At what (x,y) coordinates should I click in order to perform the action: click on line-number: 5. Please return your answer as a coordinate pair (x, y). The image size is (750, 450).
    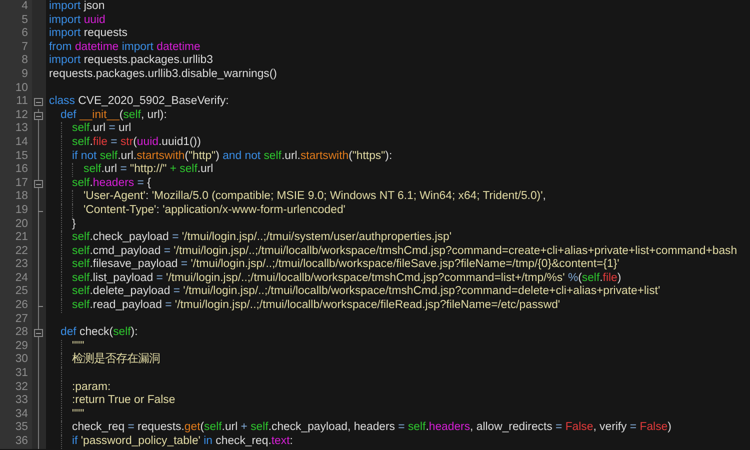
    Looking at the image, I should click on (16, 21).